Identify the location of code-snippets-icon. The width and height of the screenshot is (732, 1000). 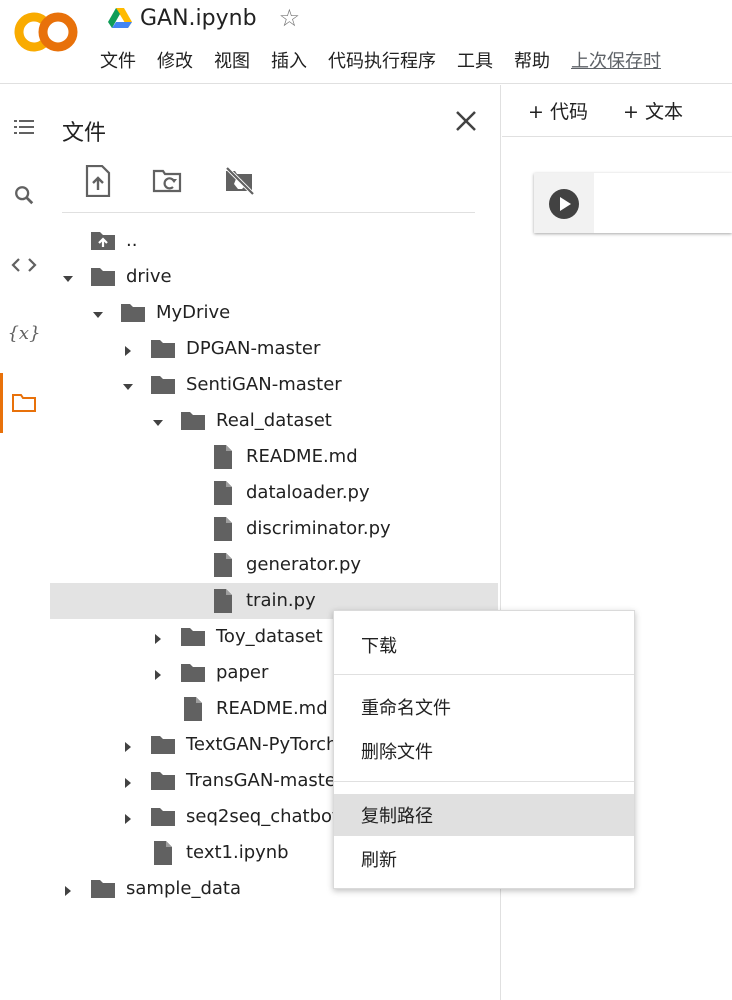
(24, 265).